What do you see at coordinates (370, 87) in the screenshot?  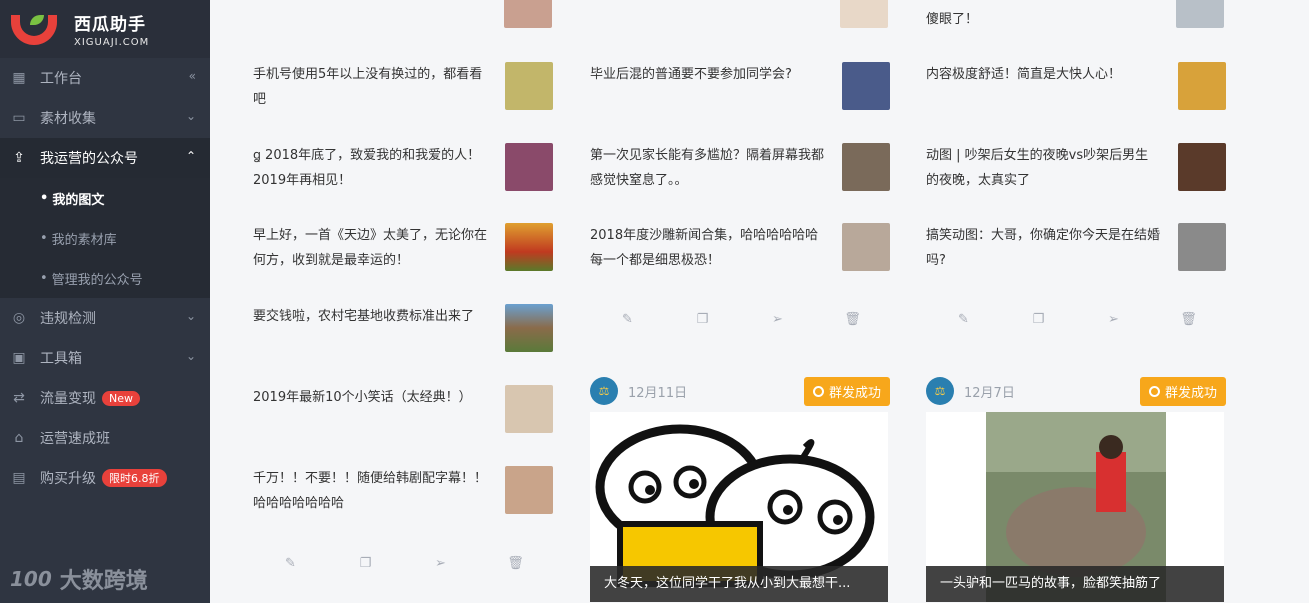 I see `article-title: 手机号使用5年以上没有换过的，都看看吧` at bounding box center [370, 87].